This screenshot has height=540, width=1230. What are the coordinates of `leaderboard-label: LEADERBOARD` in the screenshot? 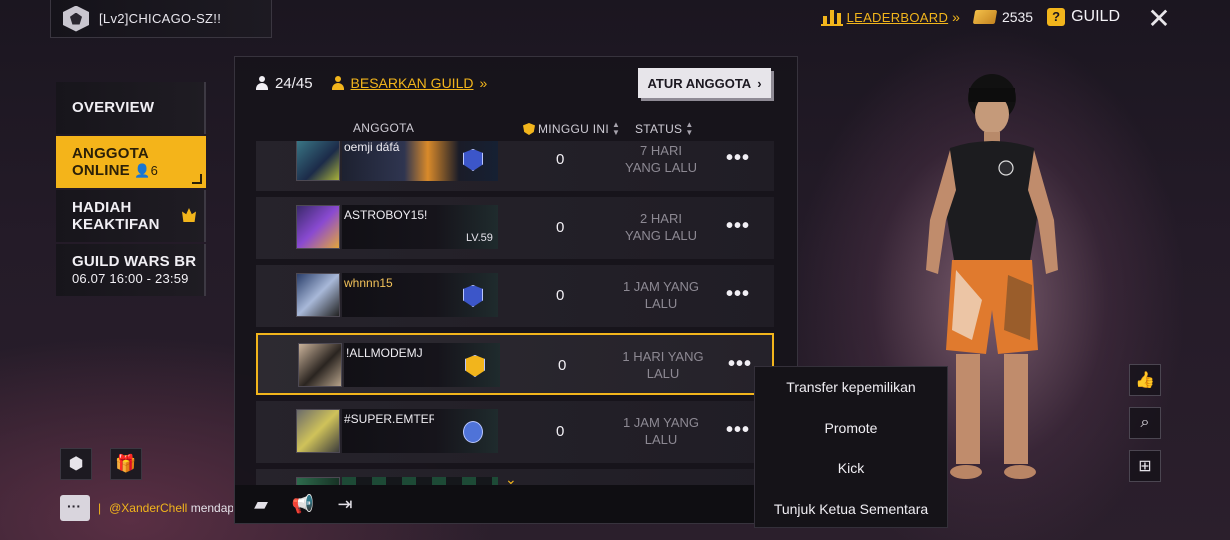 It's located at (897, 17).